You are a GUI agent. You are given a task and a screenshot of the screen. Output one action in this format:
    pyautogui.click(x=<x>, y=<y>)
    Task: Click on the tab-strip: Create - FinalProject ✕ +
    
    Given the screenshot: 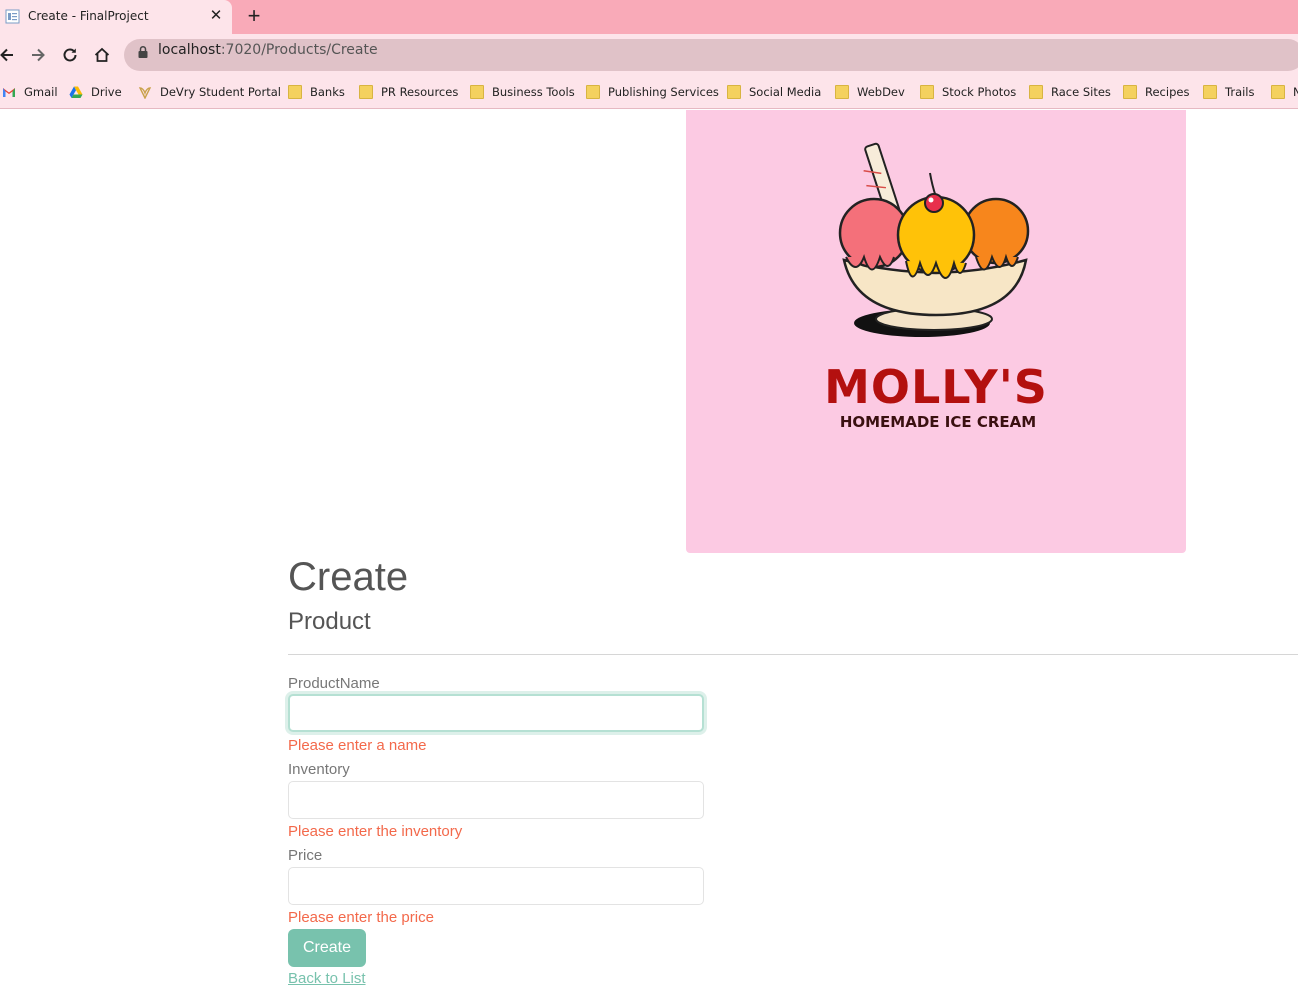 What is the action you would take?
    pyautogui.click(x=649, y=17)
    